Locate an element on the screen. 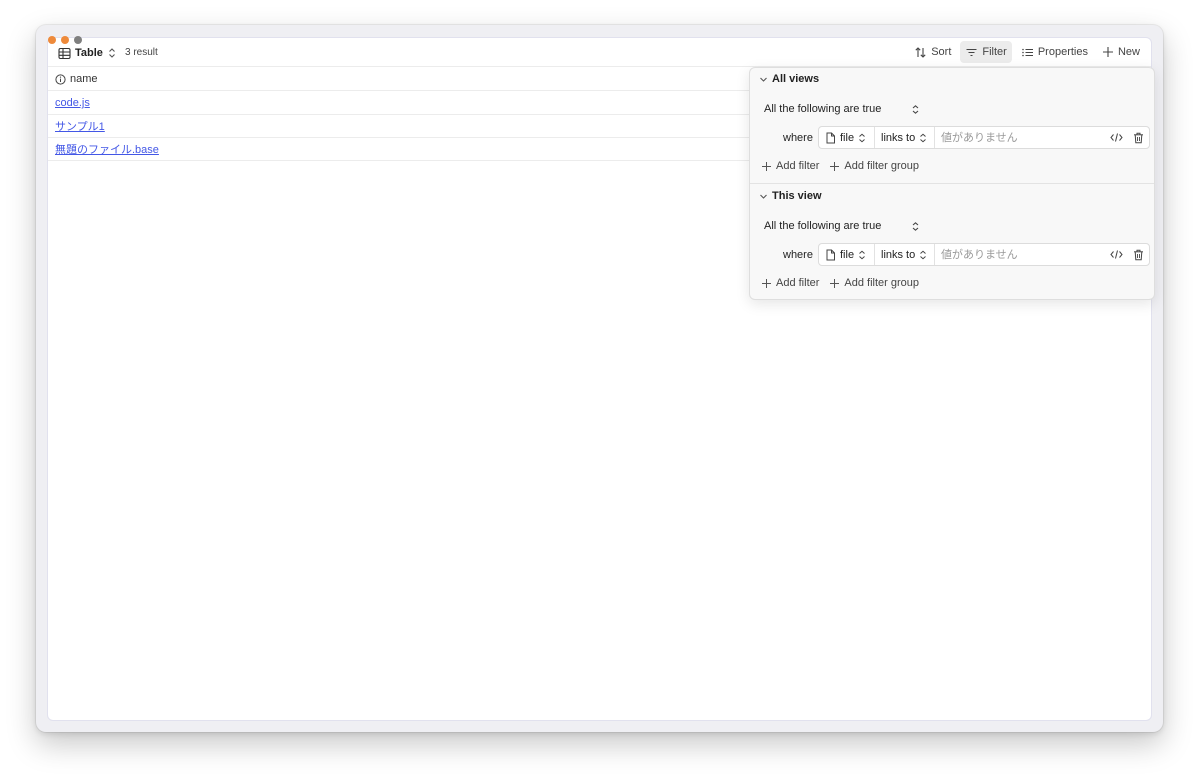 The height and width of the screenshot is (781, 1200). properties-button: Properties is located at coordinates (1054, 52).